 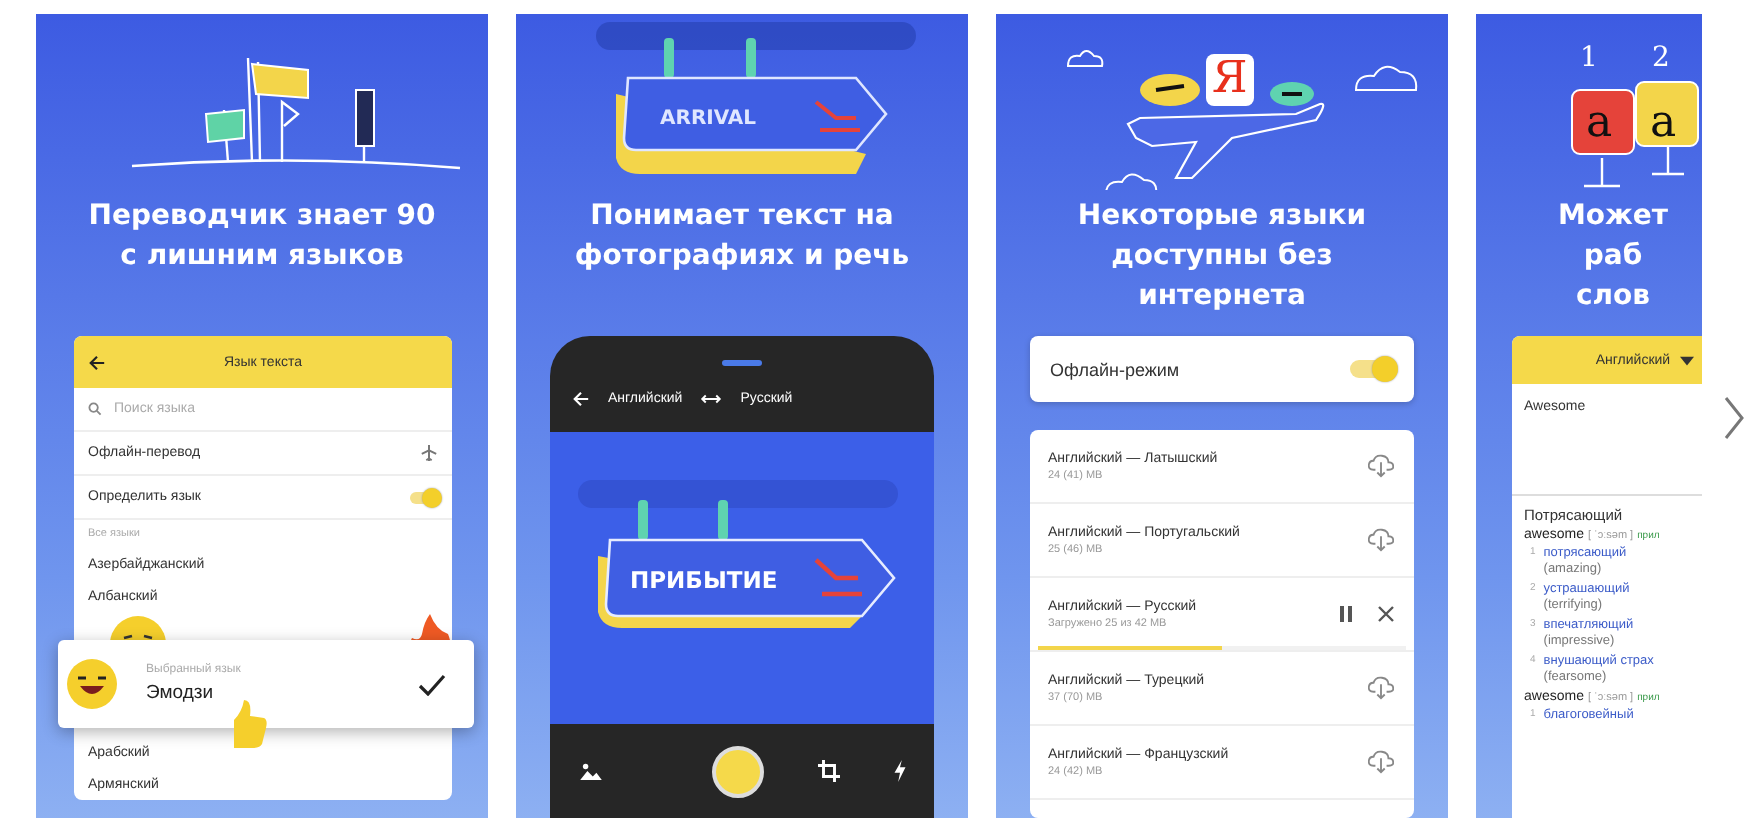 I want to click on close-icon, so click(x=1386, y=614).